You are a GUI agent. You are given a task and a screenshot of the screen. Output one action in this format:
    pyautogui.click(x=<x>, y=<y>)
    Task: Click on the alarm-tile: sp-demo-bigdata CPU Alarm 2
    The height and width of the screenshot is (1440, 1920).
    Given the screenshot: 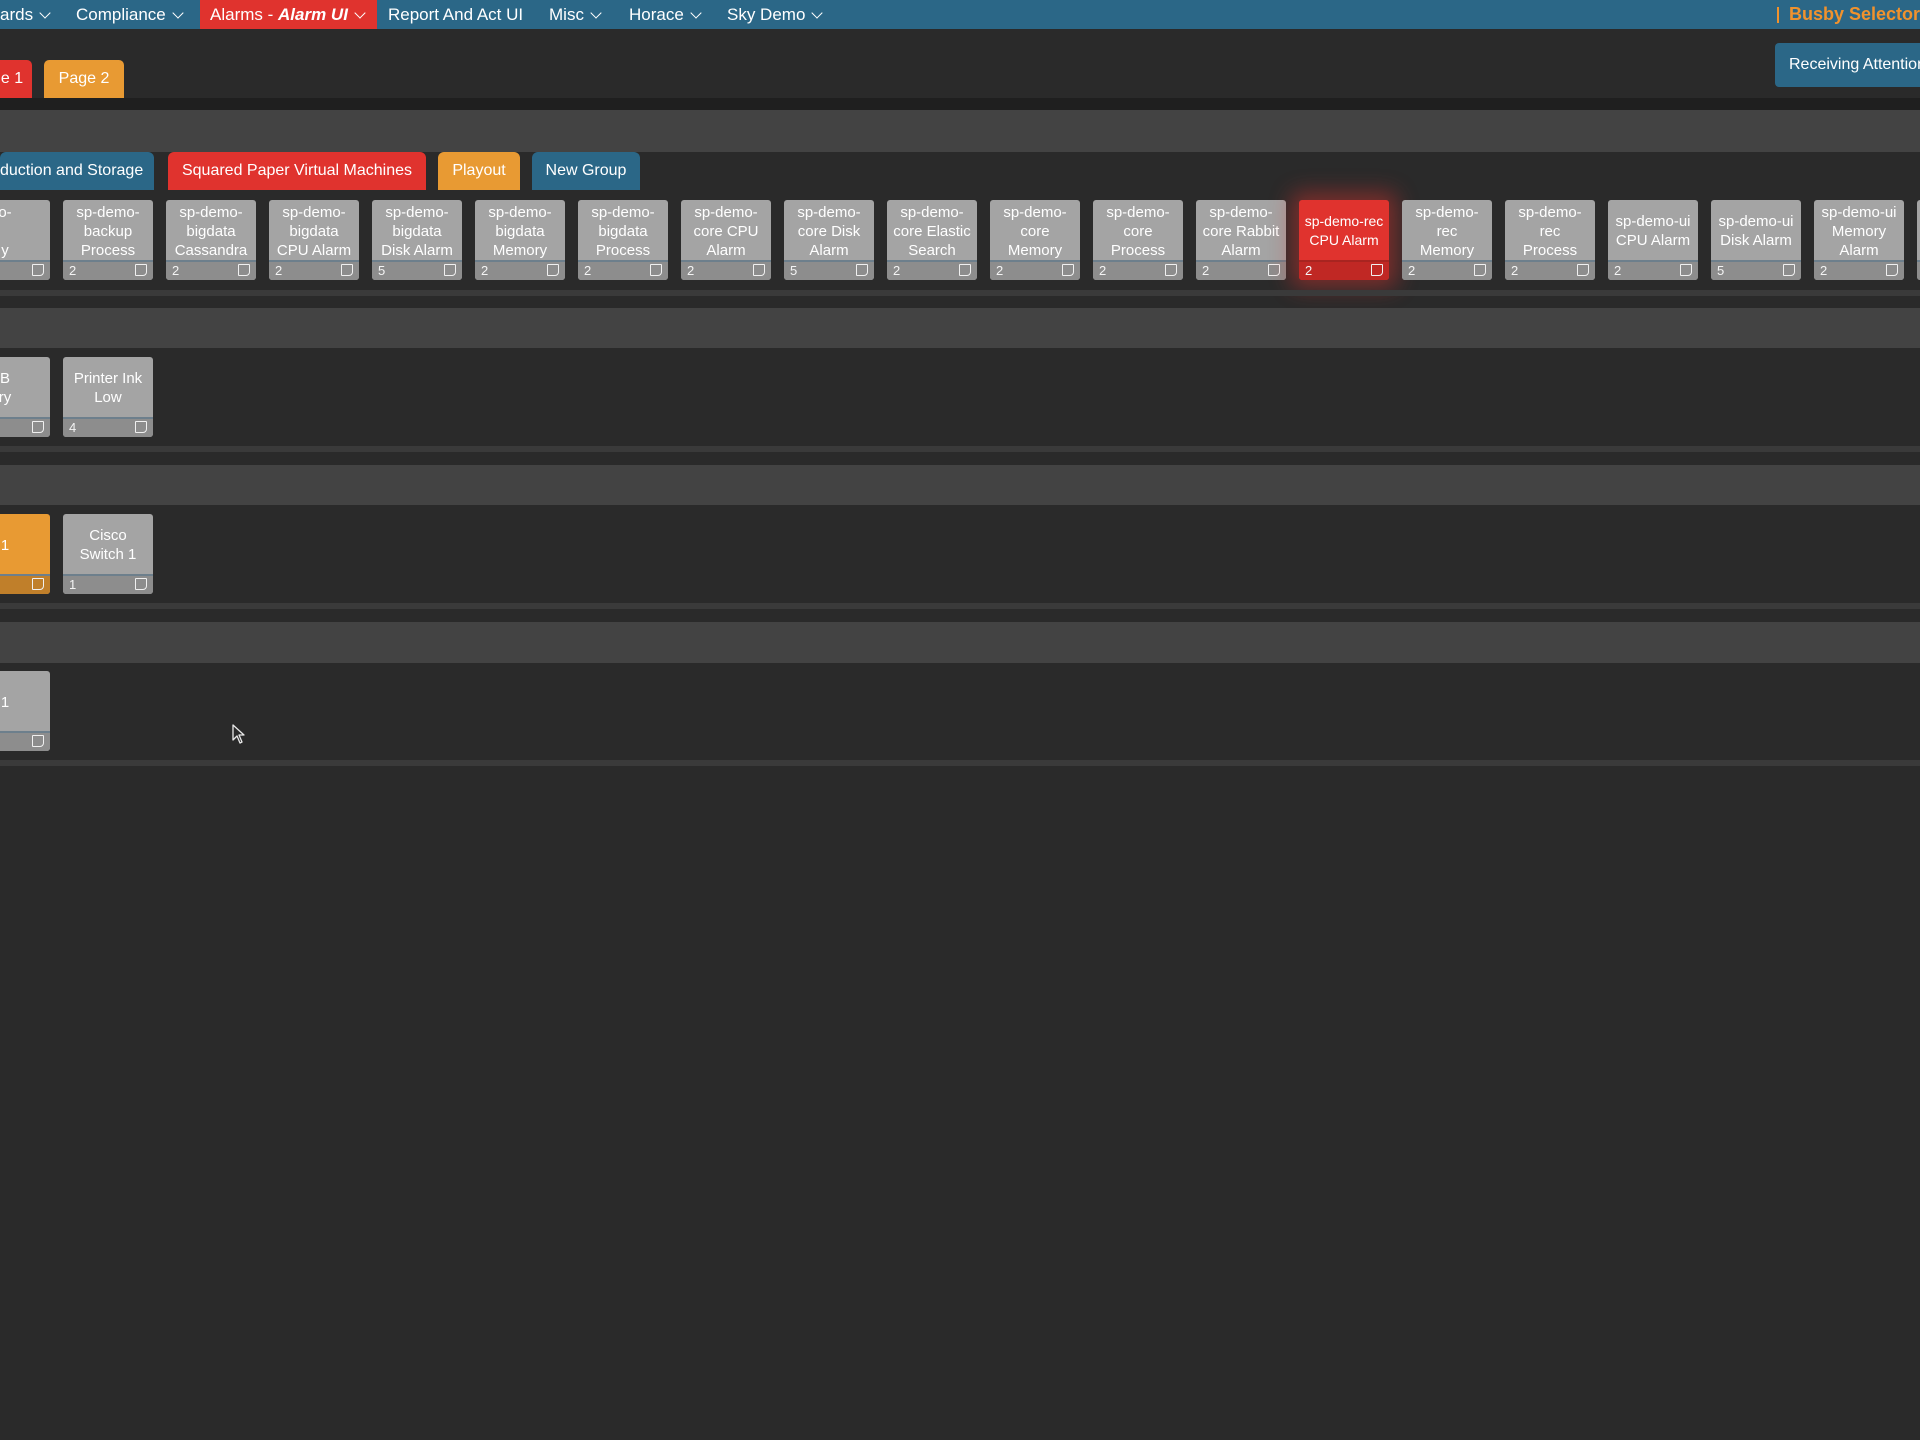 What is the action you would take?
    pyautogui.click(x=314, y=240)
    